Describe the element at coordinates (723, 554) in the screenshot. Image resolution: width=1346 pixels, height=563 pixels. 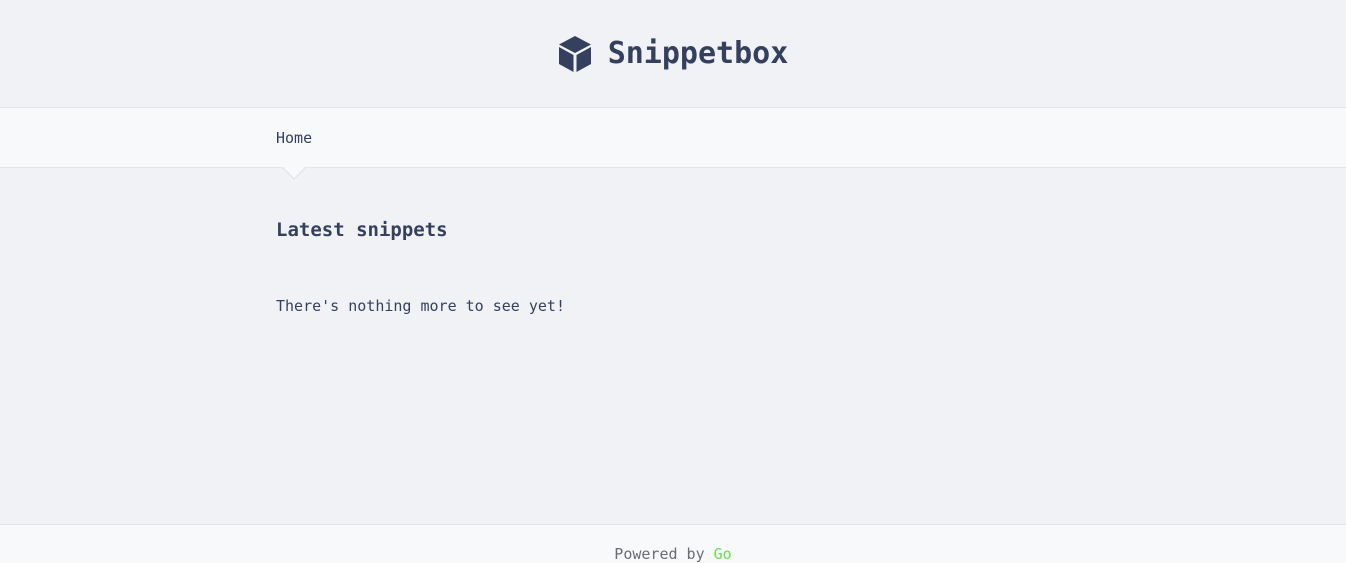
I see `go-link: Go` at that location.